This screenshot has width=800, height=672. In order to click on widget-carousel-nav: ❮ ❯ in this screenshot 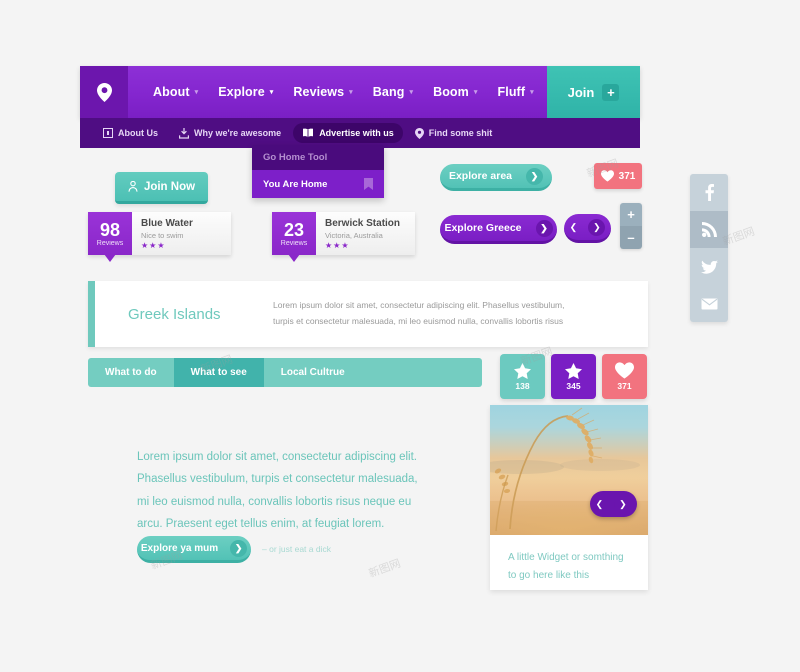, I will do `click(613, 504)`.